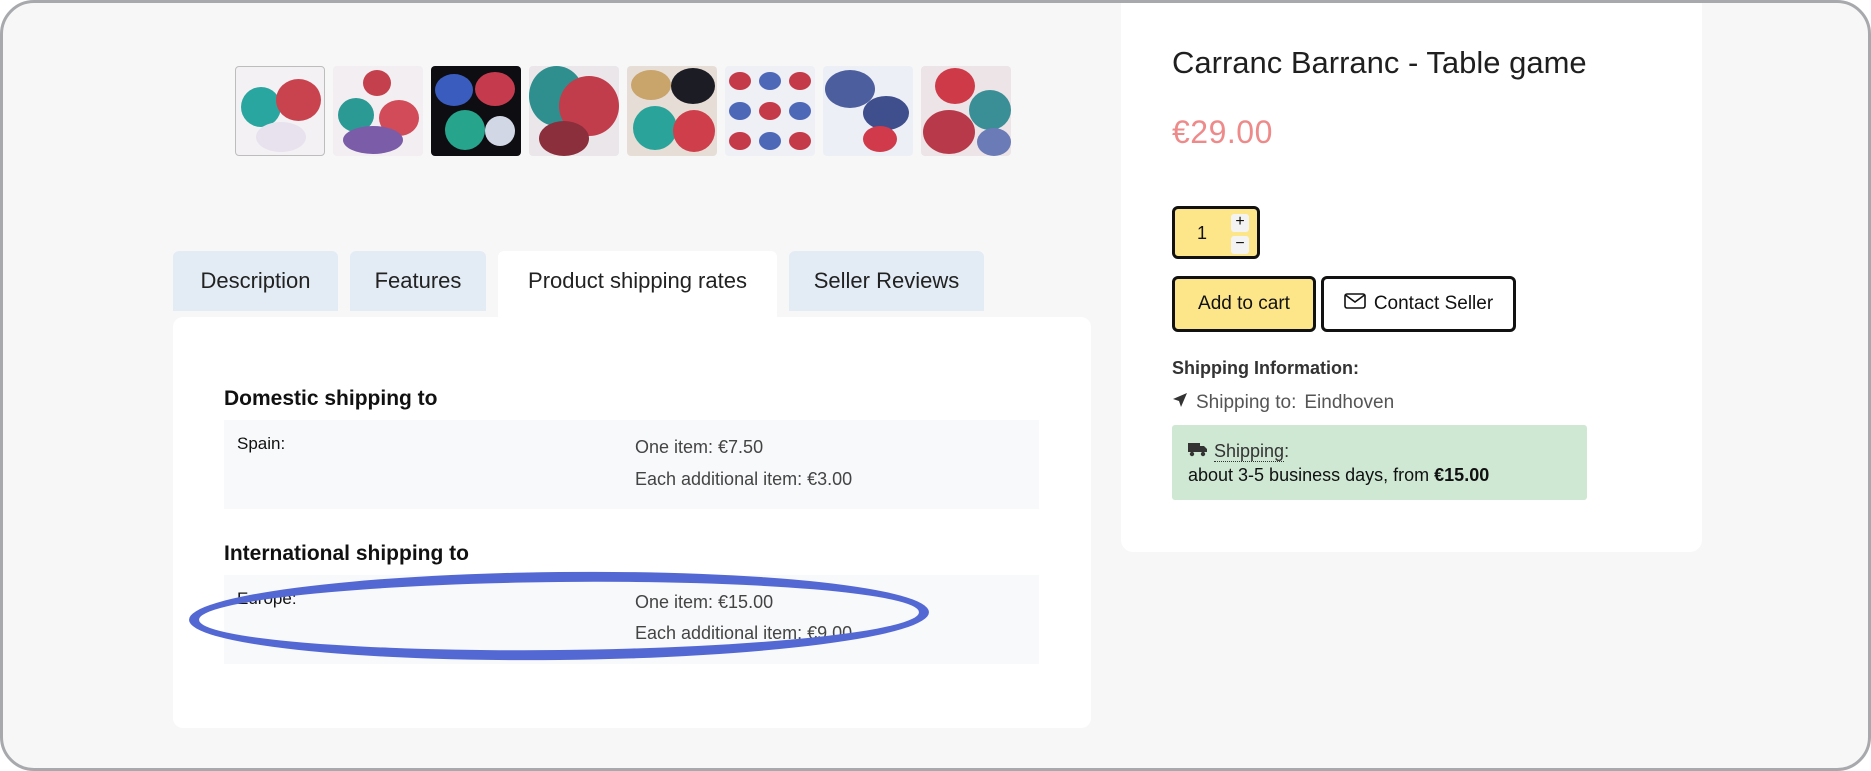 The height and width of the screenshot is (771, 1871). Describe the element at coordinates (1462, 475) in the screenshot. I see `shipping-from-price: €15.00` at that location.